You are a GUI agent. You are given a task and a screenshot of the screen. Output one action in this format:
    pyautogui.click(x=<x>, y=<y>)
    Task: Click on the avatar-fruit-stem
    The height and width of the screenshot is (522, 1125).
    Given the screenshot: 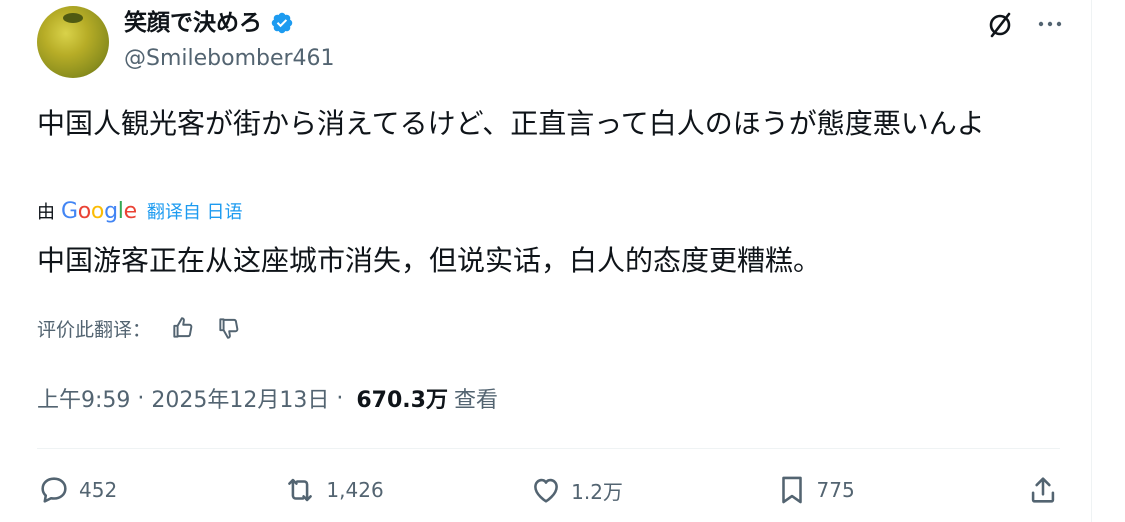 What is the action you would take?
    pyautogui.click(x=73, y=18)
    